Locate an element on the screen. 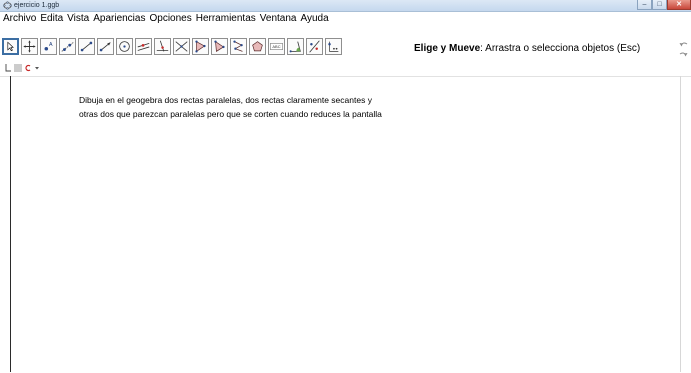 This screenshot has width=691, height=373. tool-name: Elige y Mueve is located at coordinates (447, 48).